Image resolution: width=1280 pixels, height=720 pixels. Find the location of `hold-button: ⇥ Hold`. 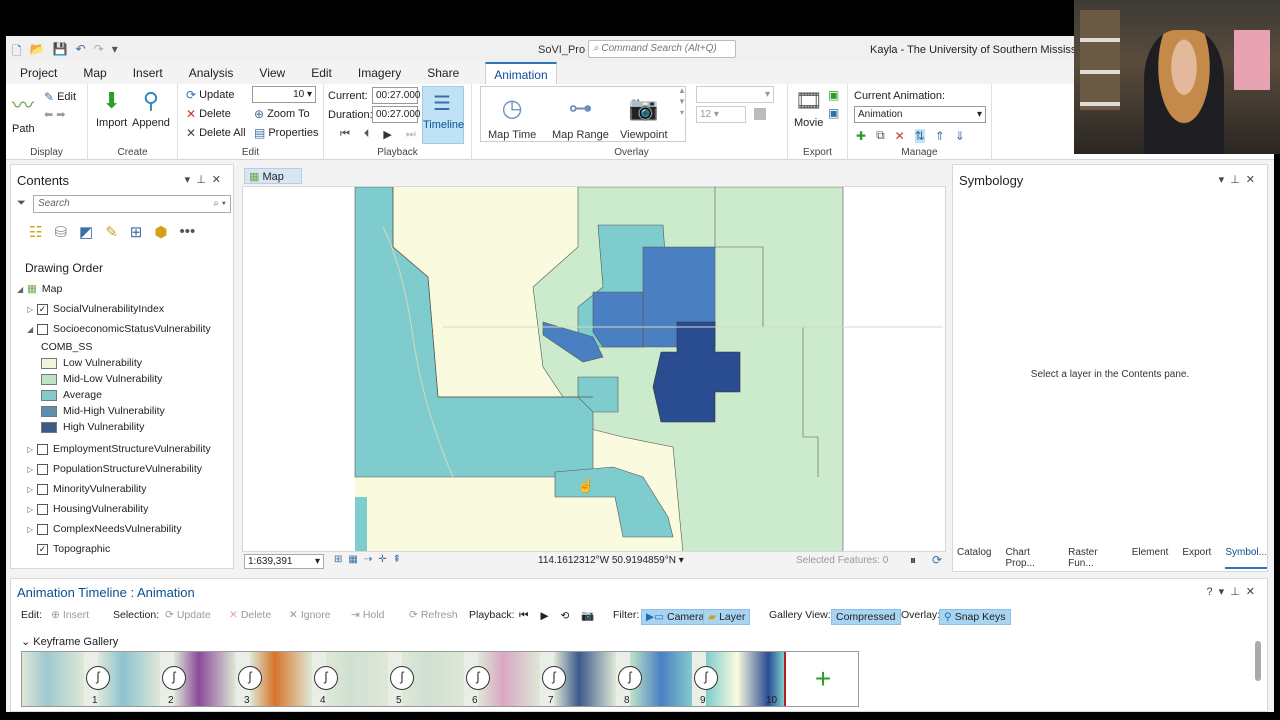

hold-button: ⇥ Hold is located at coordinates (367, 615).